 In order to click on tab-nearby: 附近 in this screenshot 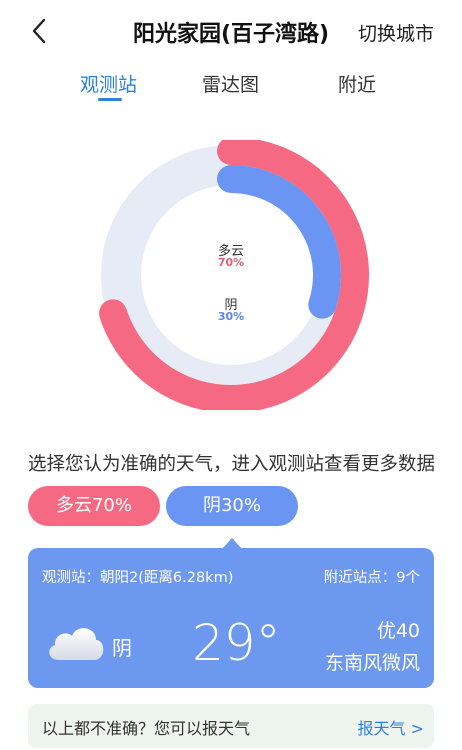, I will do `click(357, 83)`.